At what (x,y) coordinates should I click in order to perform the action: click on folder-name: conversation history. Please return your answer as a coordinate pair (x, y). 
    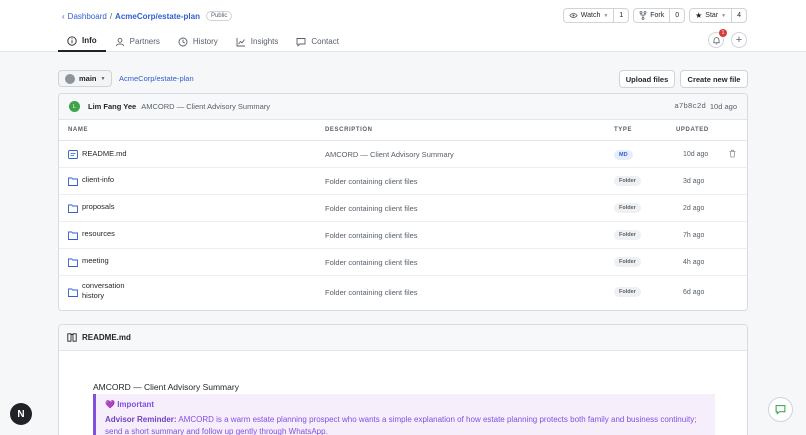
    Looking at the image, I should click on (103, 291).